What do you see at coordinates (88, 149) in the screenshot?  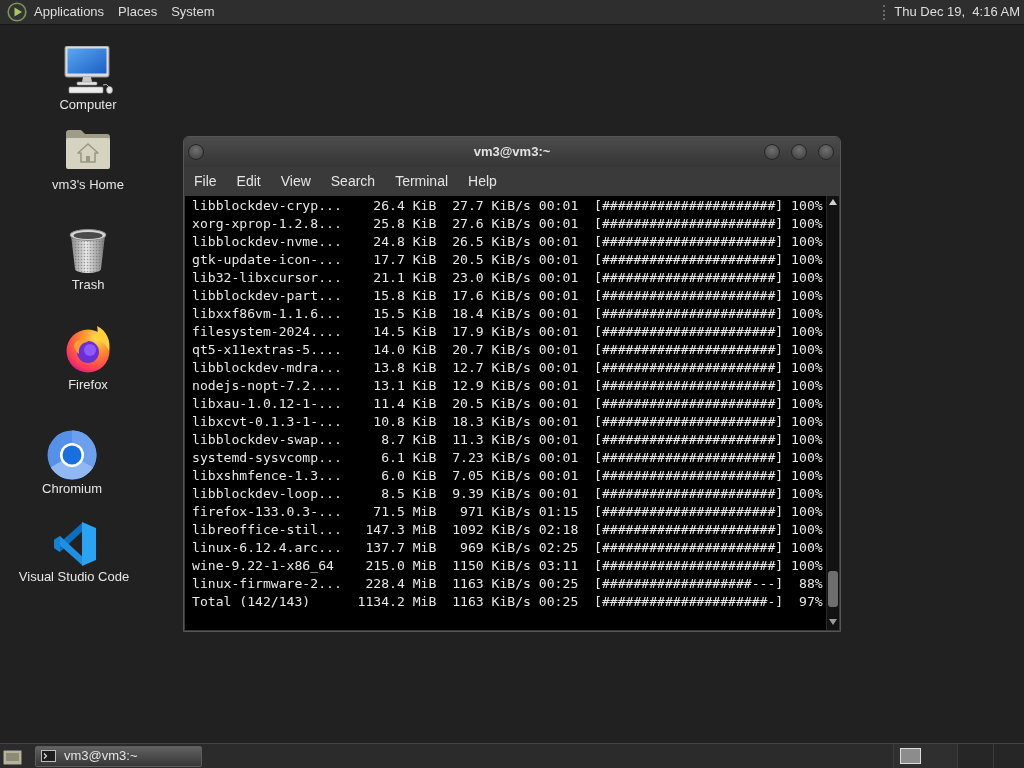 I see `home-folder-icon` at bounding box center [88, 149].